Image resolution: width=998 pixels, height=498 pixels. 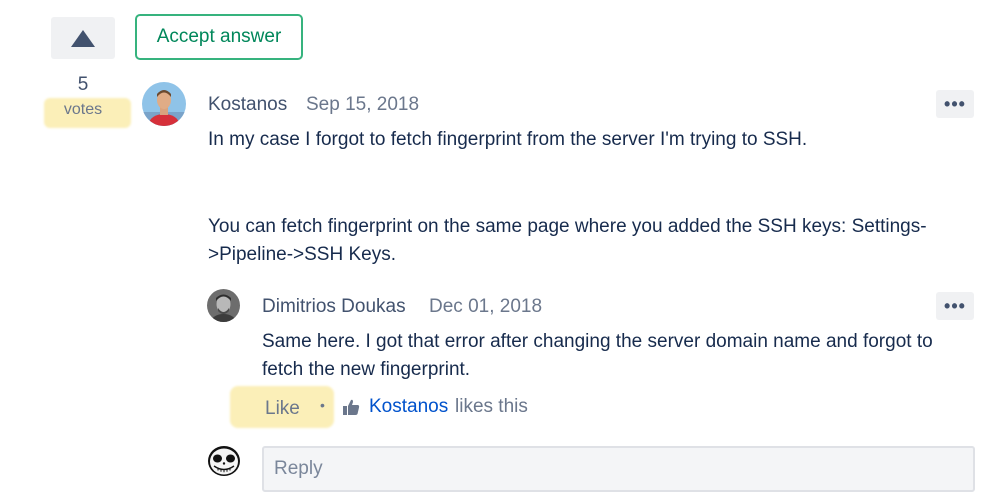 I want to click on answer-more-actions-button: •••, so click(x=955, y=104).